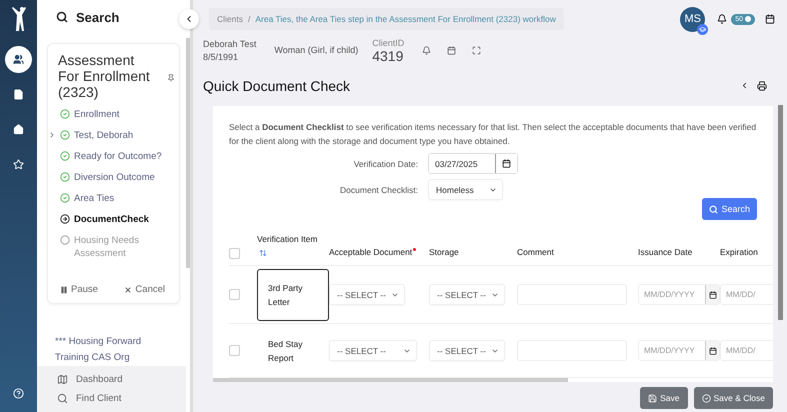 Image resolution: width=787 pixels, height=412 pixels. What do you see at coordinates (65, 240) in the screenshot?
I see `circle-icon` at bounding box center [65, 240].